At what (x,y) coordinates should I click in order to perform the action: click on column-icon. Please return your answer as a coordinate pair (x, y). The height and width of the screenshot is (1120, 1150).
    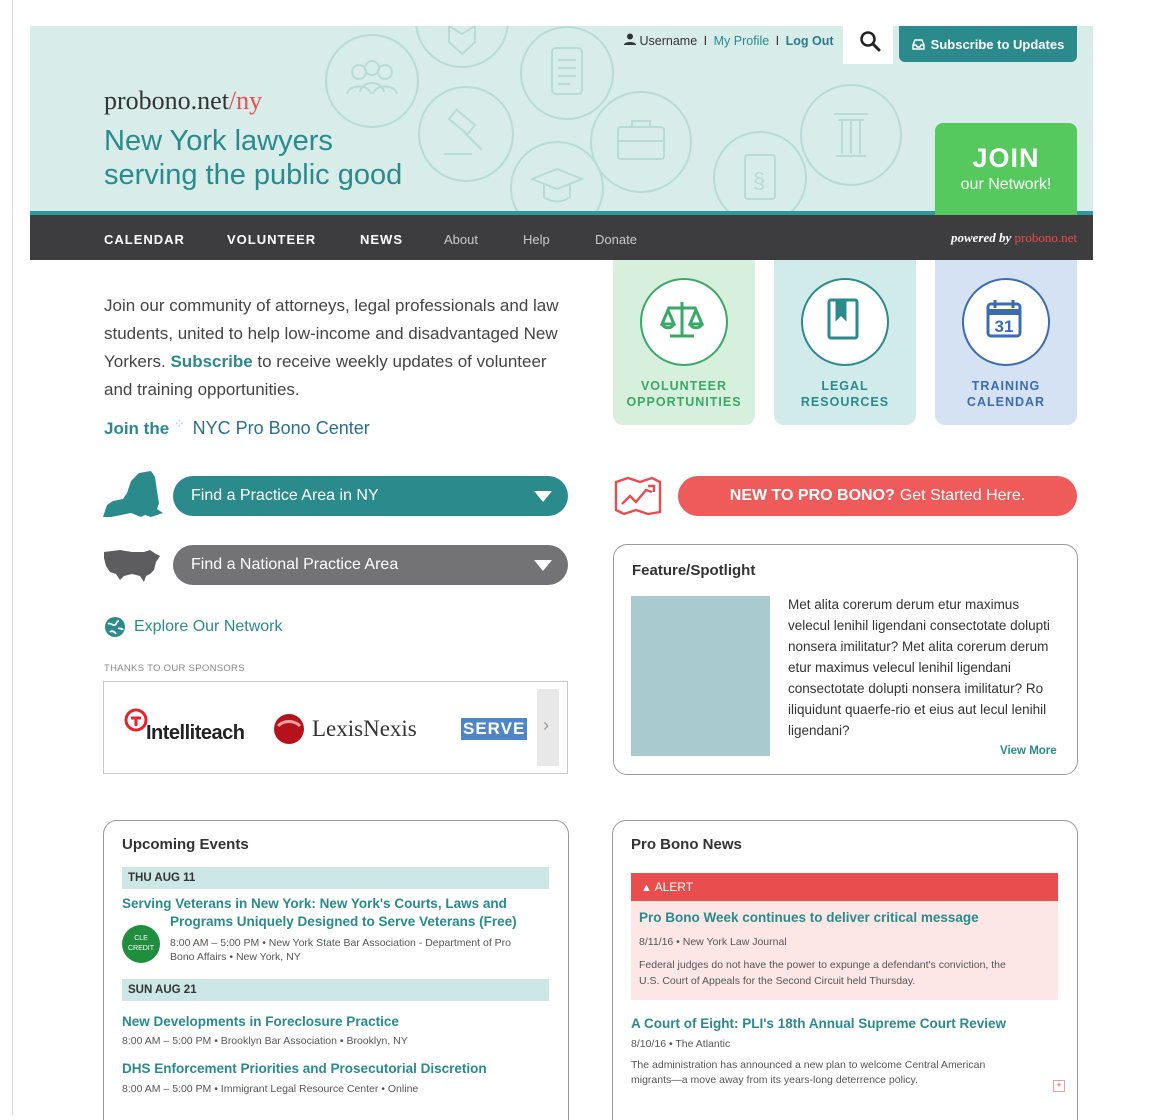
    Looking at the image, I should click on (851, 135).